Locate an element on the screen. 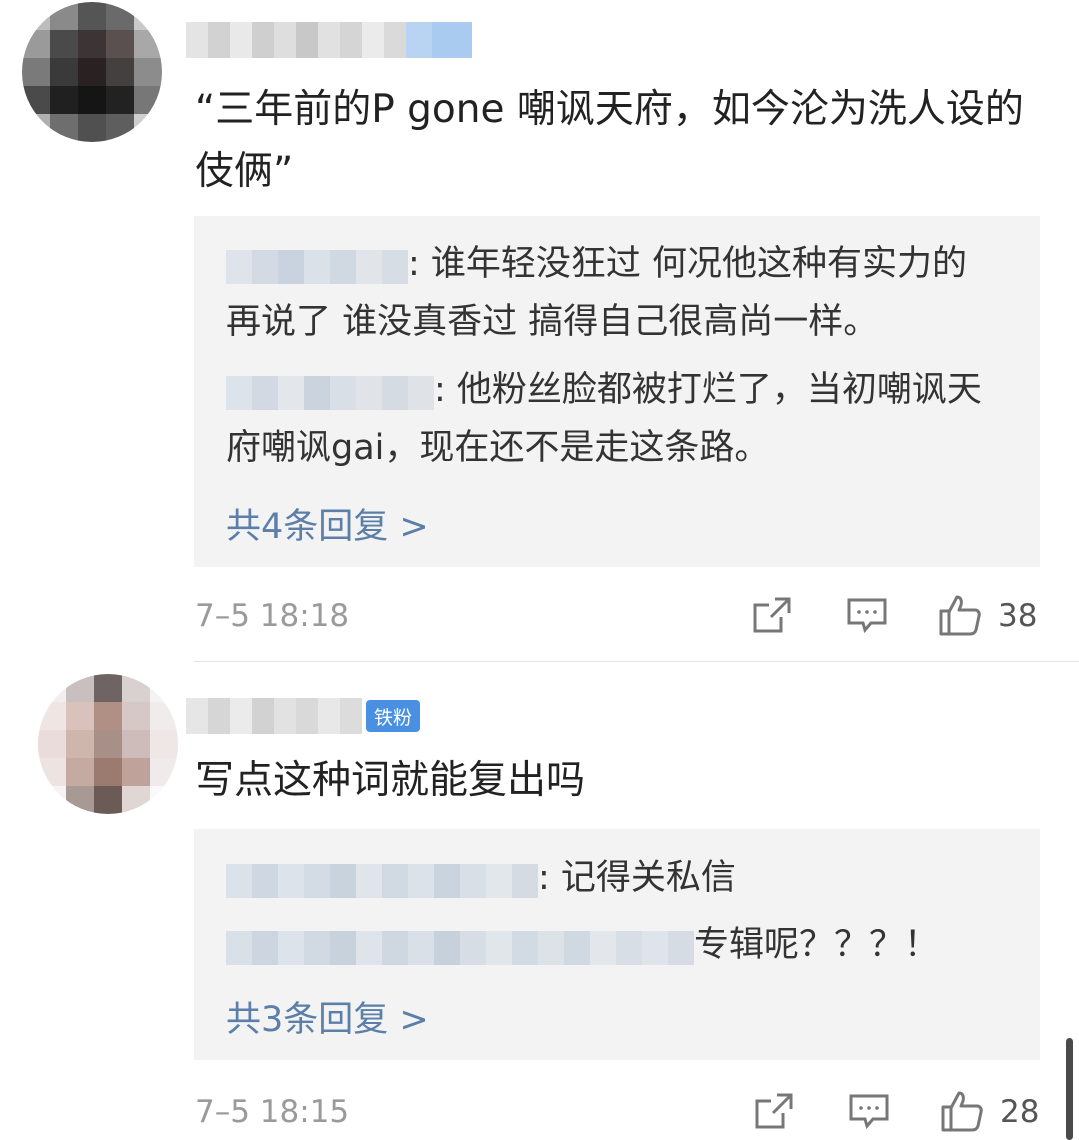  reply-text: : 记得关私信 is located at coordinates (637, 878).